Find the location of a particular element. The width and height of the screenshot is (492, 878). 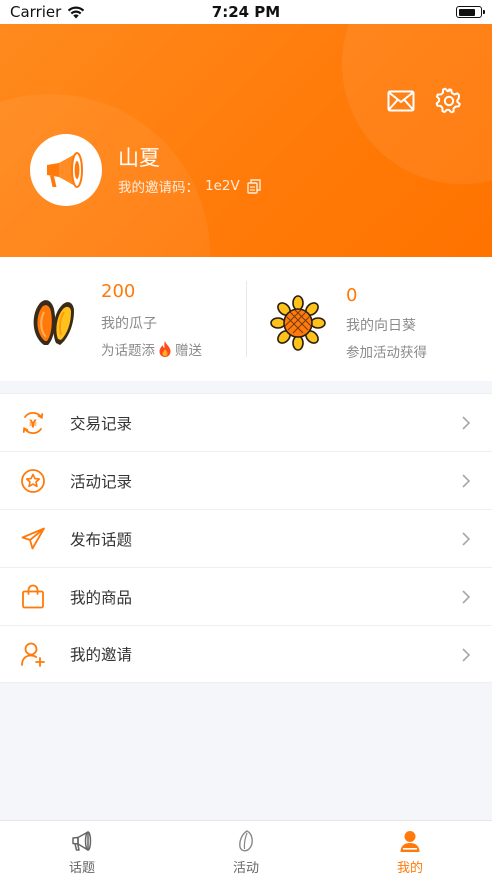

avatar is located at coordinates (66, 170).